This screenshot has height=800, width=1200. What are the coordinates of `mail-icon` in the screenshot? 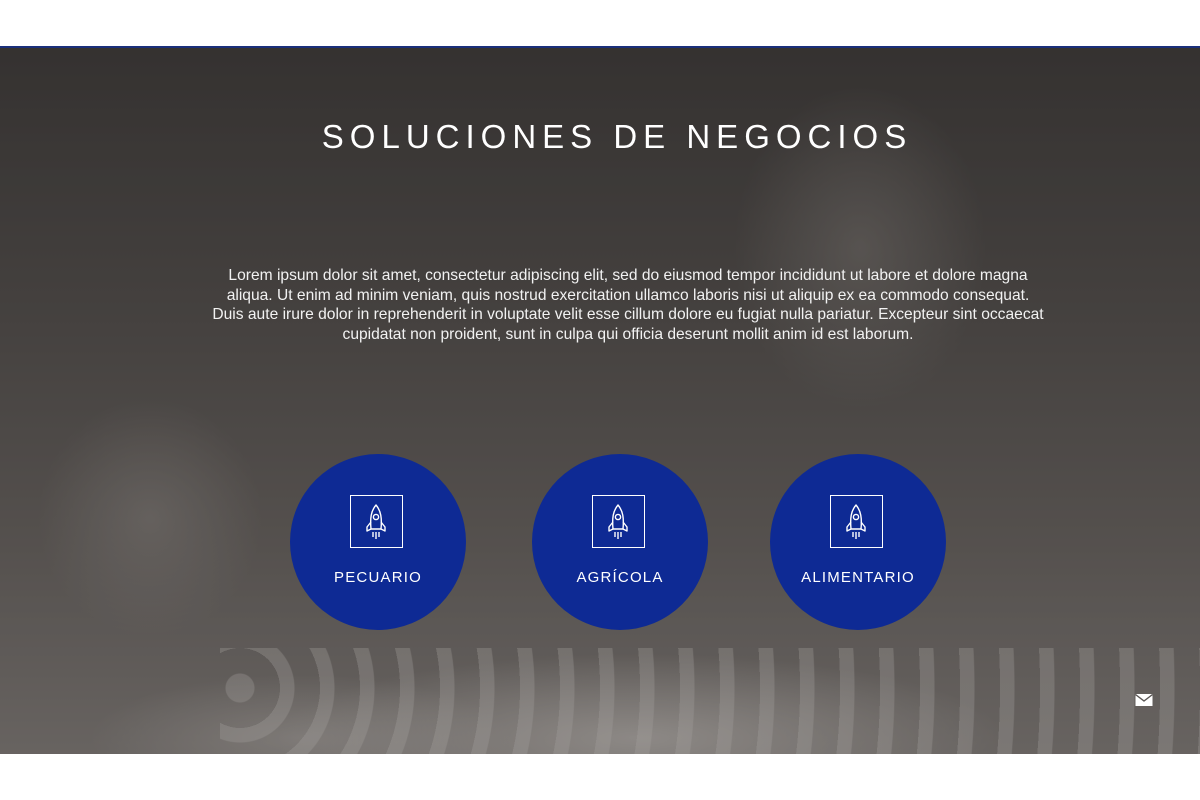 It's located at (1144, 700).